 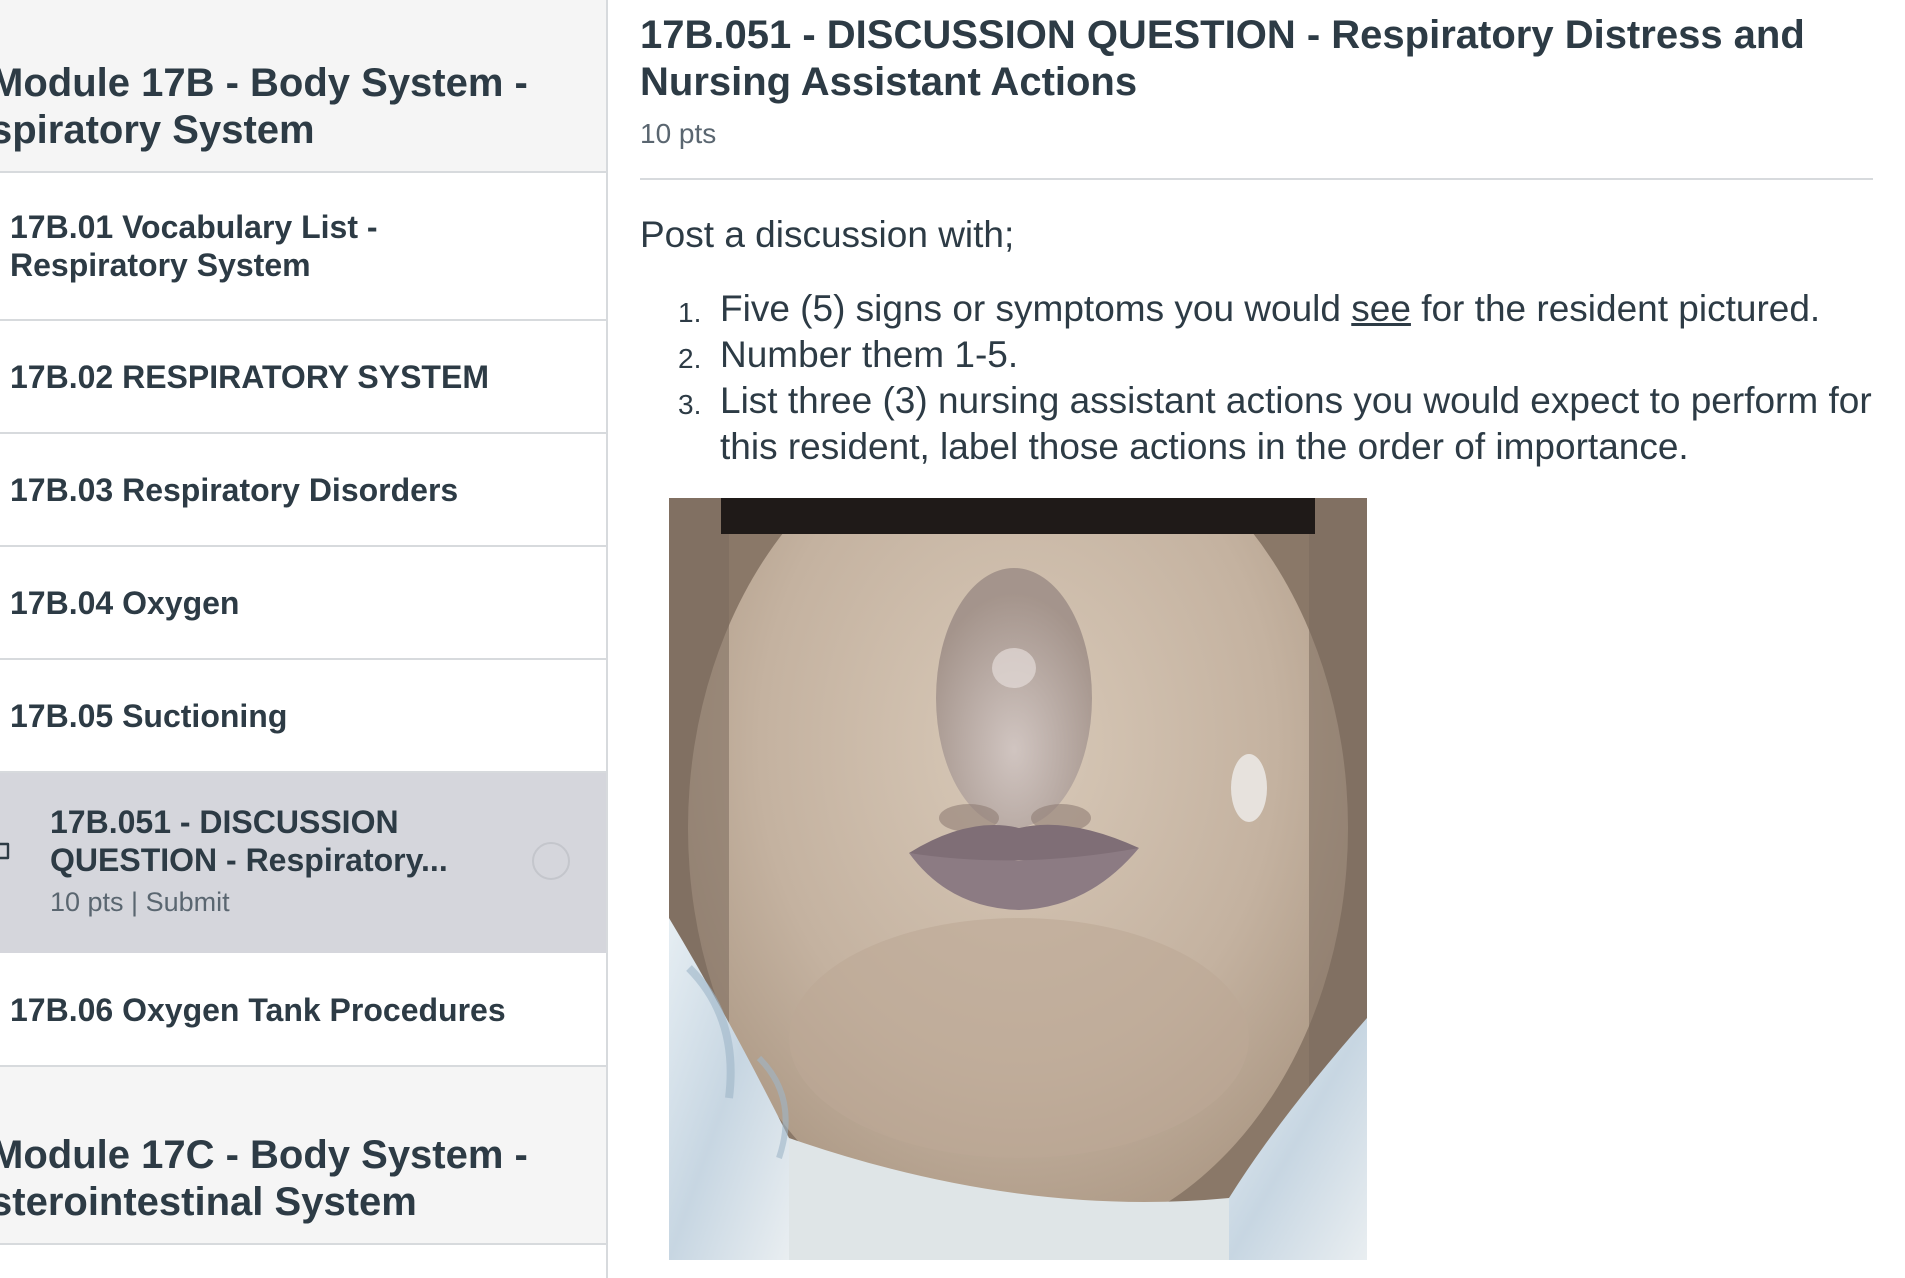 What do you see at coordinates (827, 234) in the screenshot?
I see `intro-text: Post a discussion with;` at bounding box center [827, 234].